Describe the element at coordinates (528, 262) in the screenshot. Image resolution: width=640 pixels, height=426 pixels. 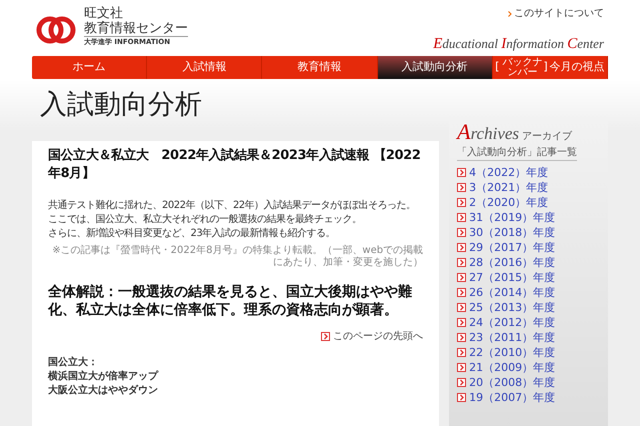
I see `archive-link: 28（2016）年度` at that location.